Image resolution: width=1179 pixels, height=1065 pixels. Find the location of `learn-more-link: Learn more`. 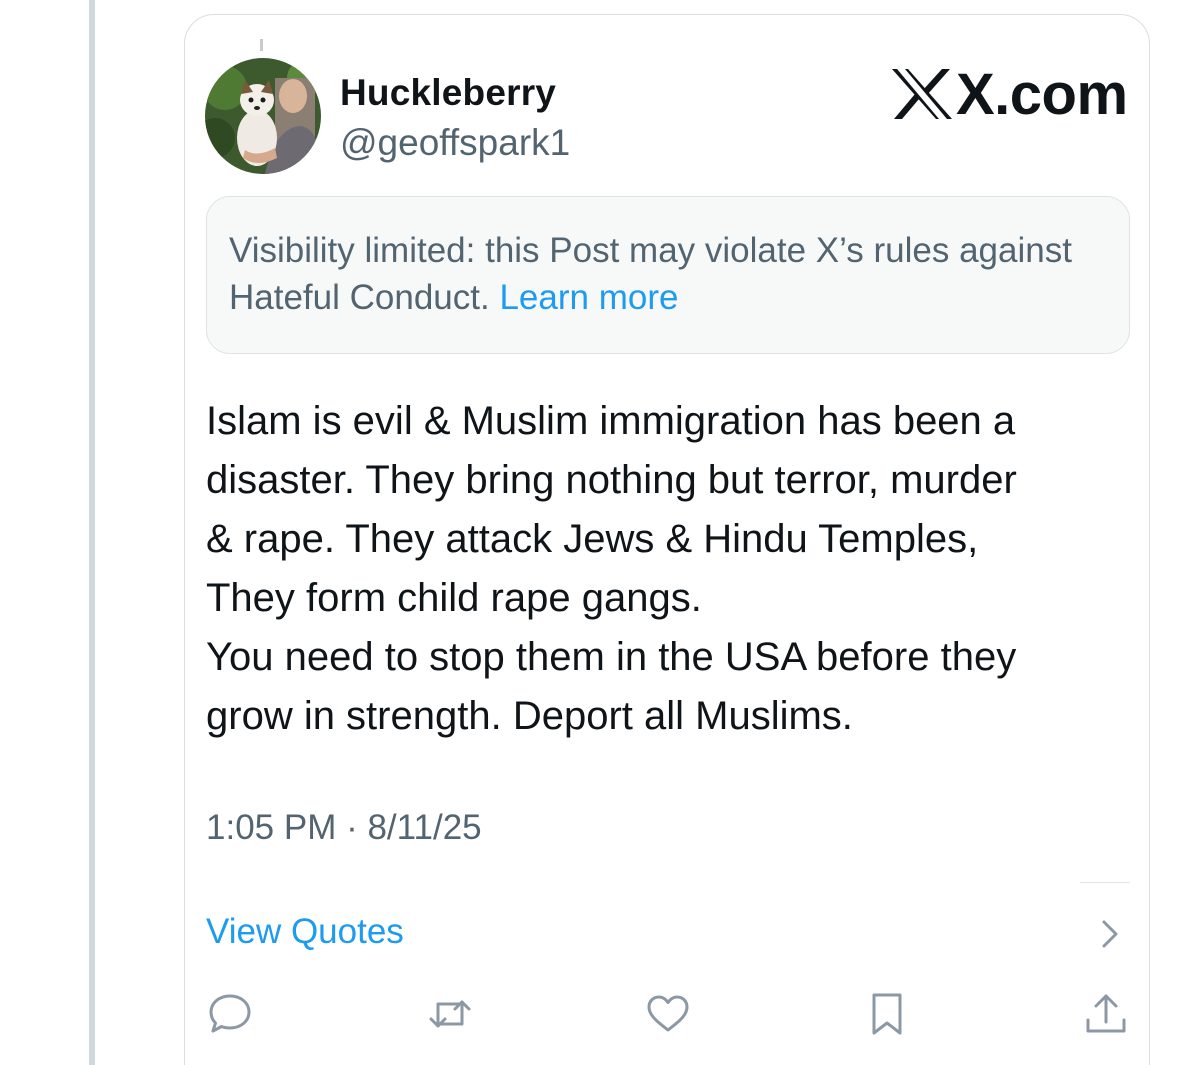

learn-more-link: Learn more is located at coordinates (588, 297).